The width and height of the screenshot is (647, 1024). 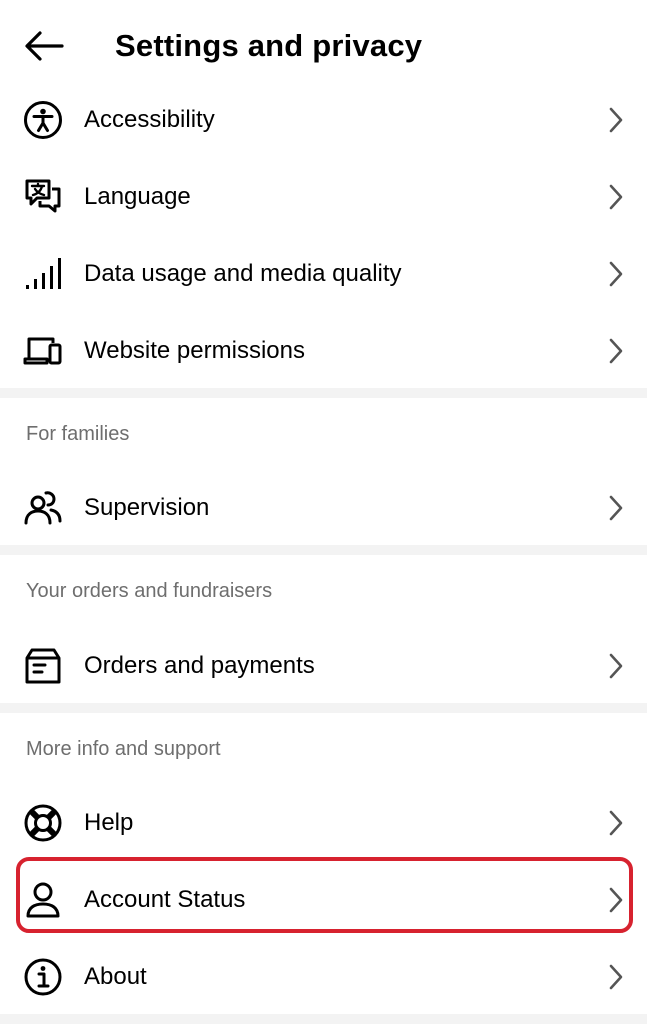 I want to click on settings-item-label: Accessibility, so click(x=149, y=119).